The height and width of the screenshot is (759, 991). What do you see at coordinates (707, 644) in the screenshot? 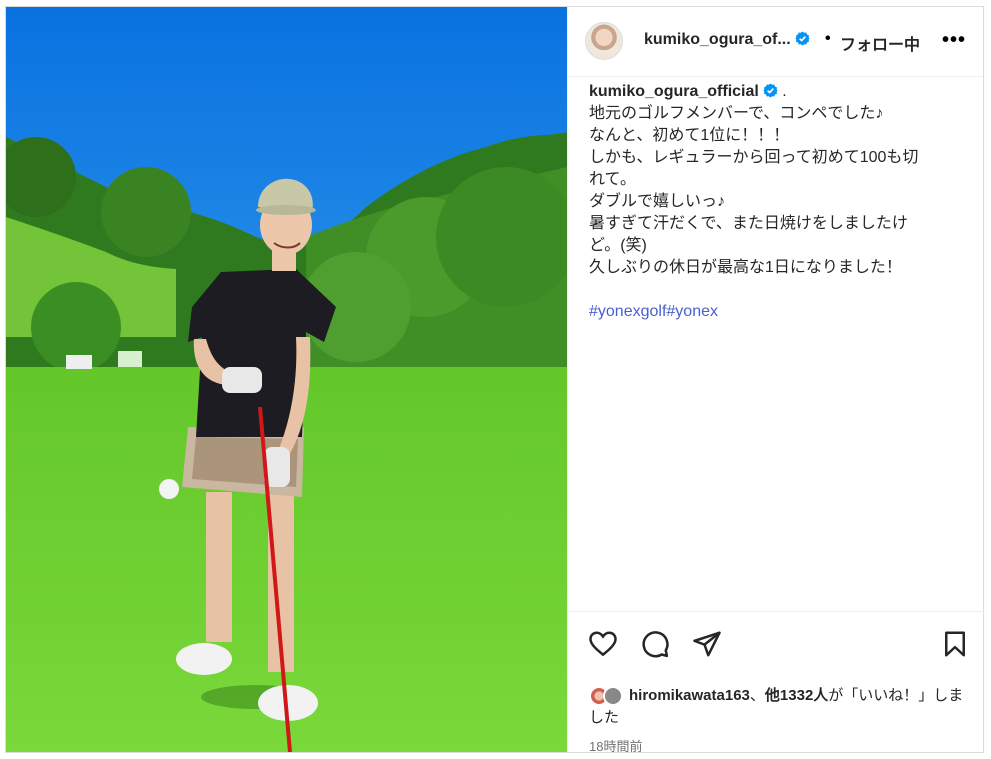
I see `share-icon` at bounding box center [707, 644].